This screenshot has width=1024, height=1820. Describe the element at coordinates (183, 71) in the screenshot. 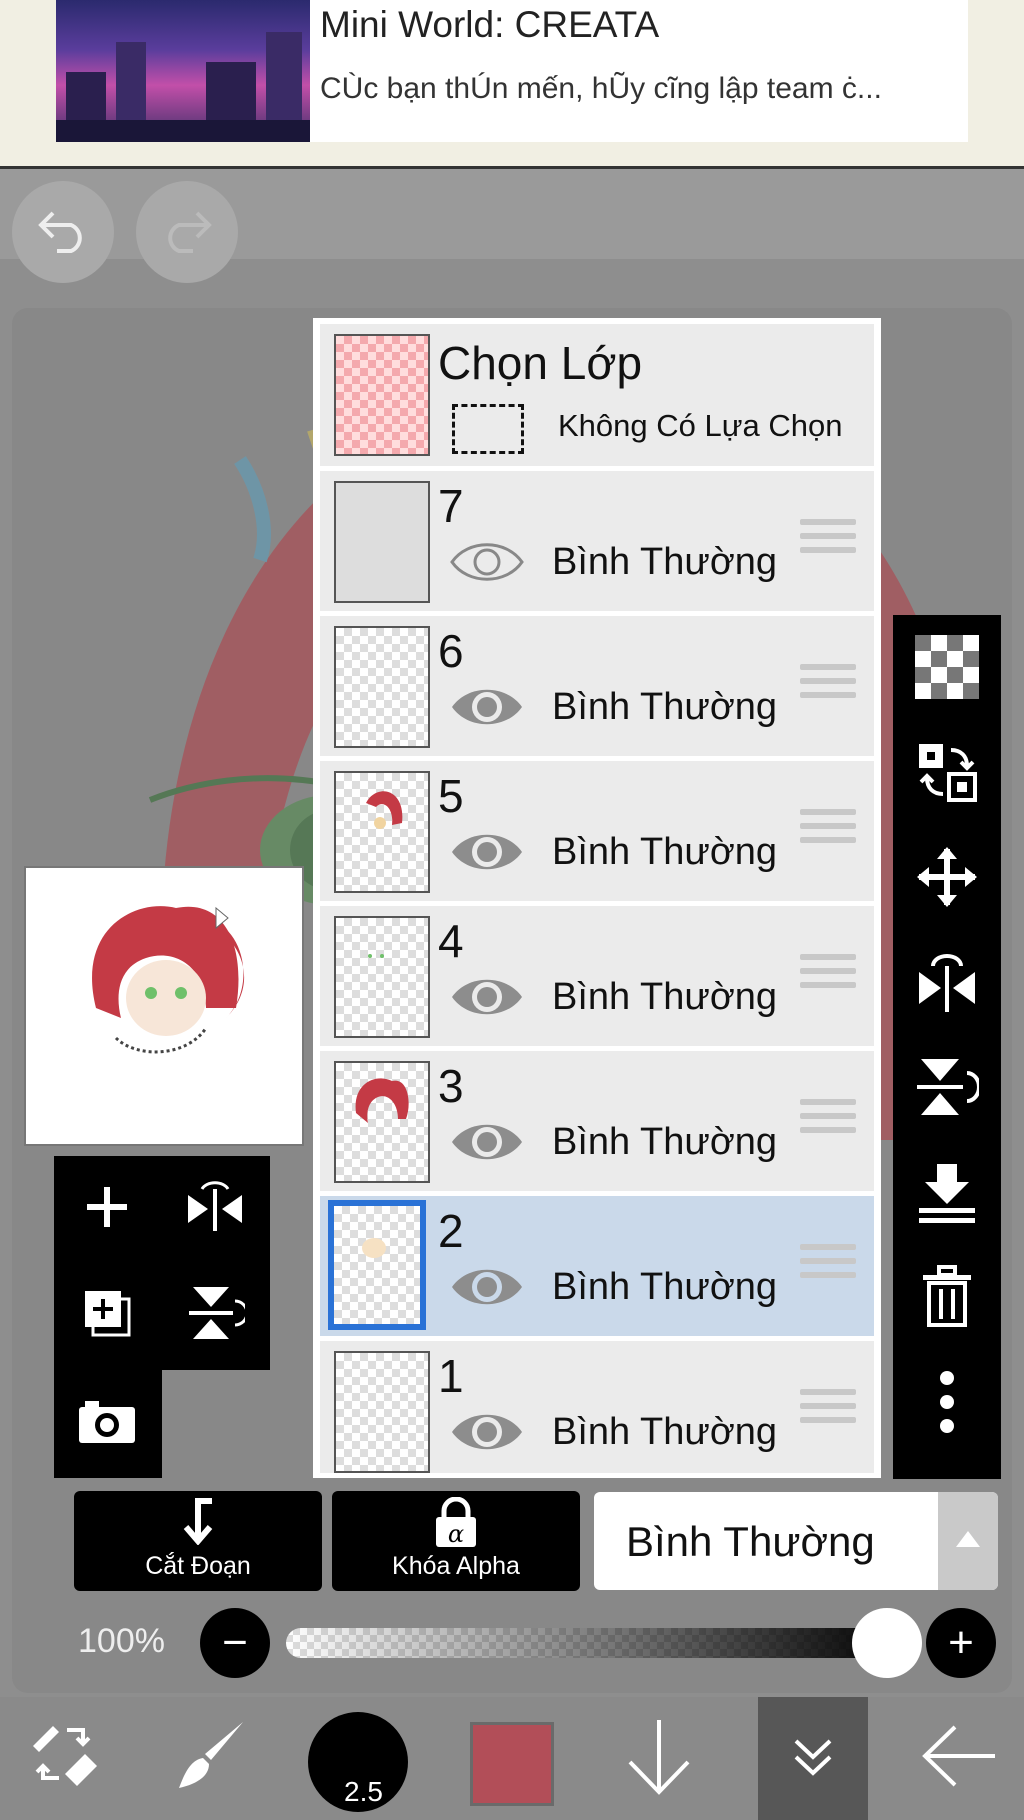

I see `ad-image` at that location.